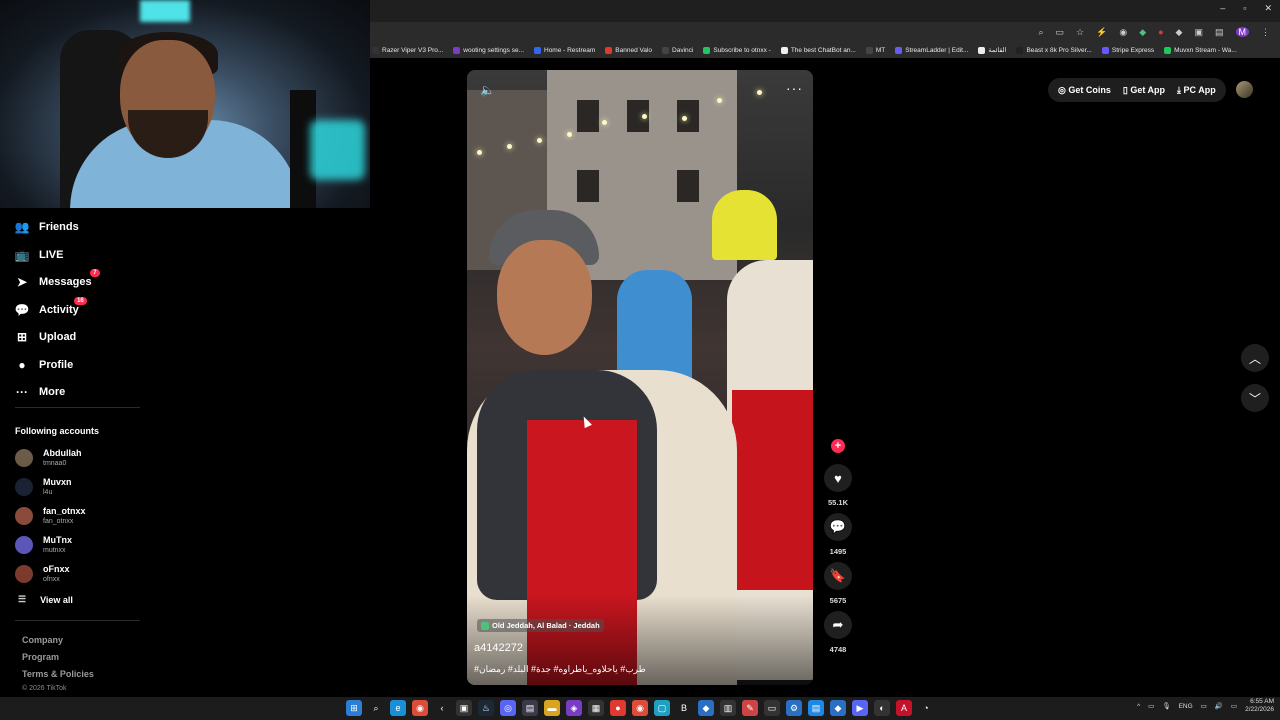 The height and width of the screenshot is (720, 1280). I want to click on bookmark-item: Banned Valo, so click(628, 50).